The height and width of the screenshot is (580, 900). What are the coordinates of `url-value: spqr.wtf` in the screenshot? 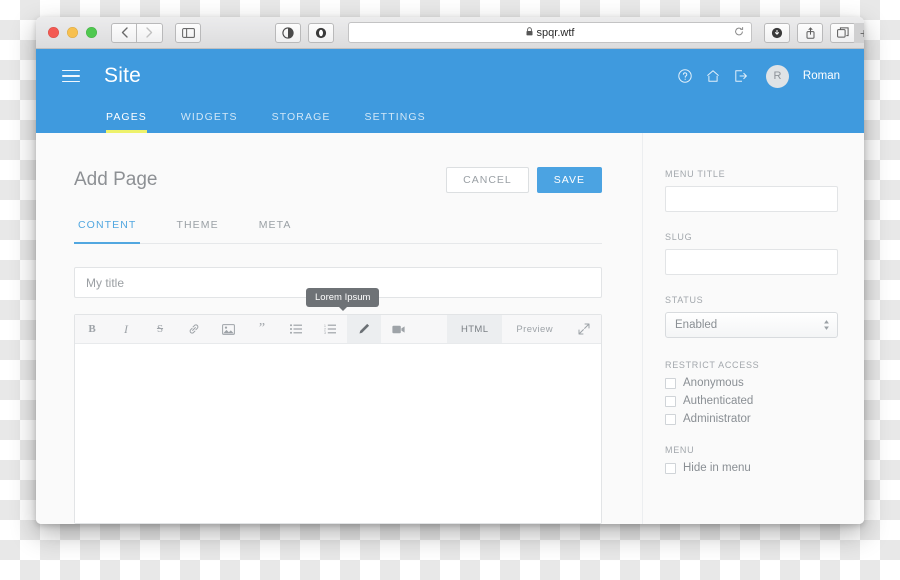 It's located at (555, 32).